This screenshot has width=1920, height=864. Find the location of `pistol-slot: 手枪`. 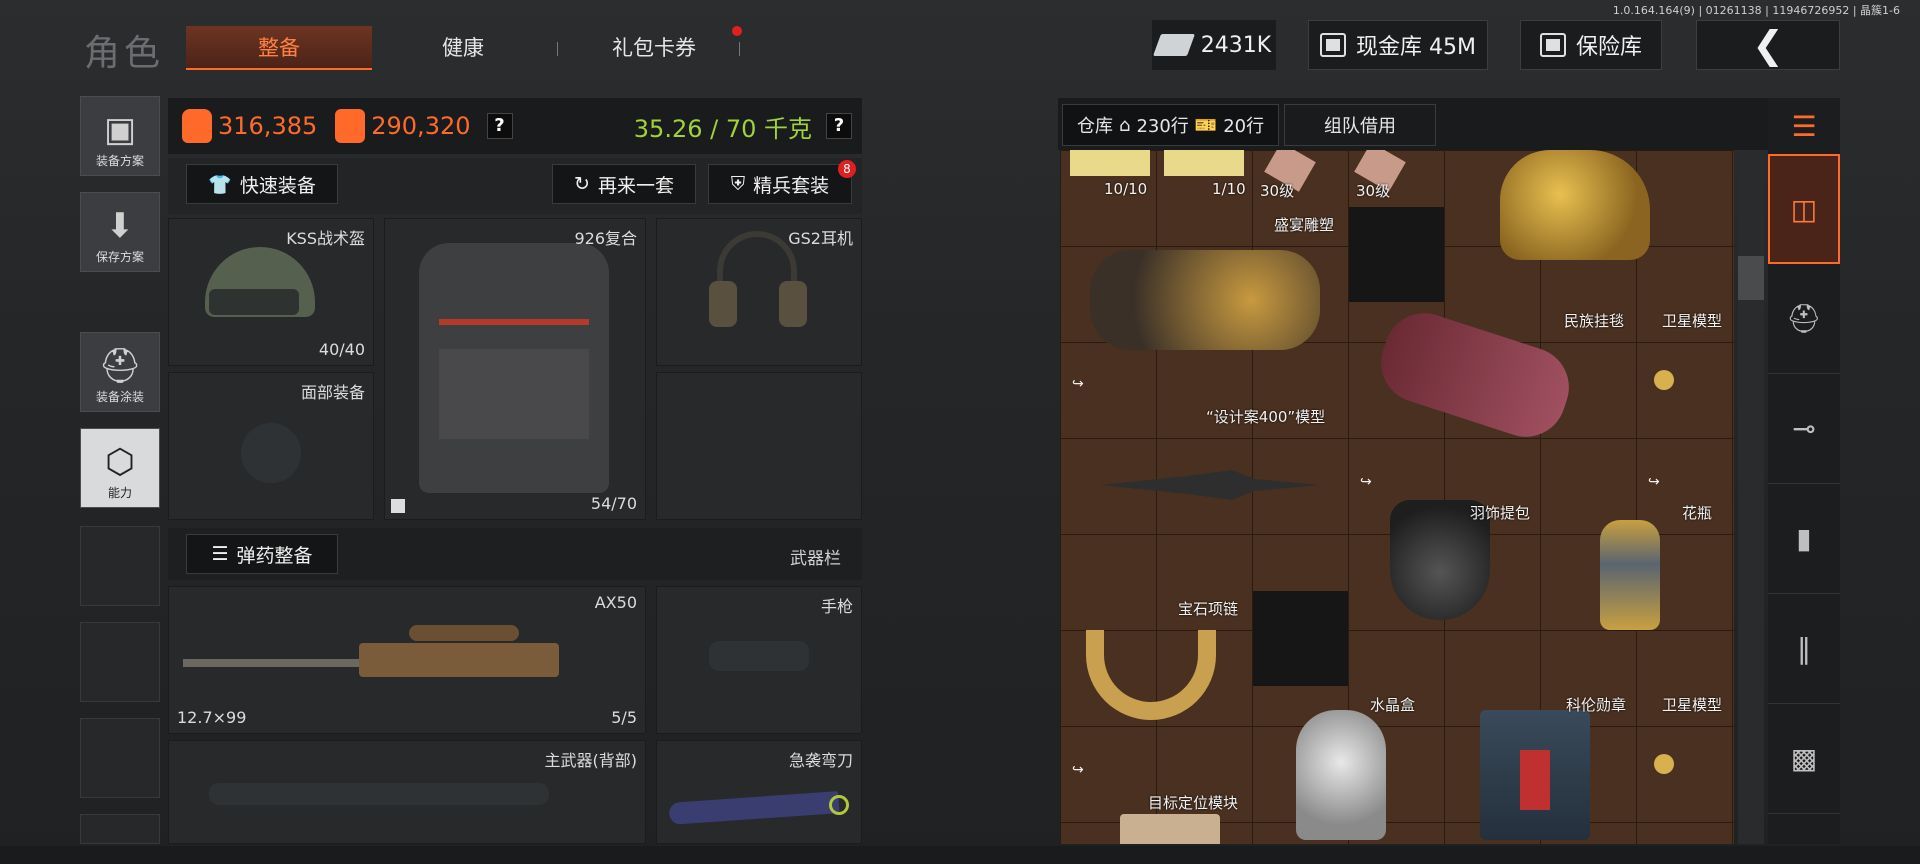

pistol-slot: 手枪 is located at coordinates (759, 660).